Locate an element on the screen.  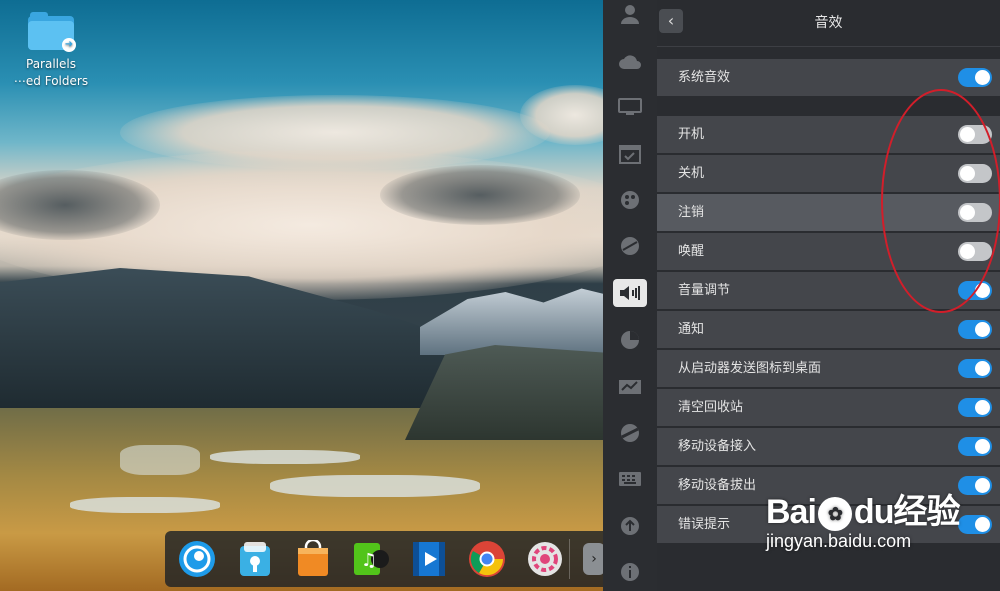
dock-item-settings is located at coordinates (545, 559).